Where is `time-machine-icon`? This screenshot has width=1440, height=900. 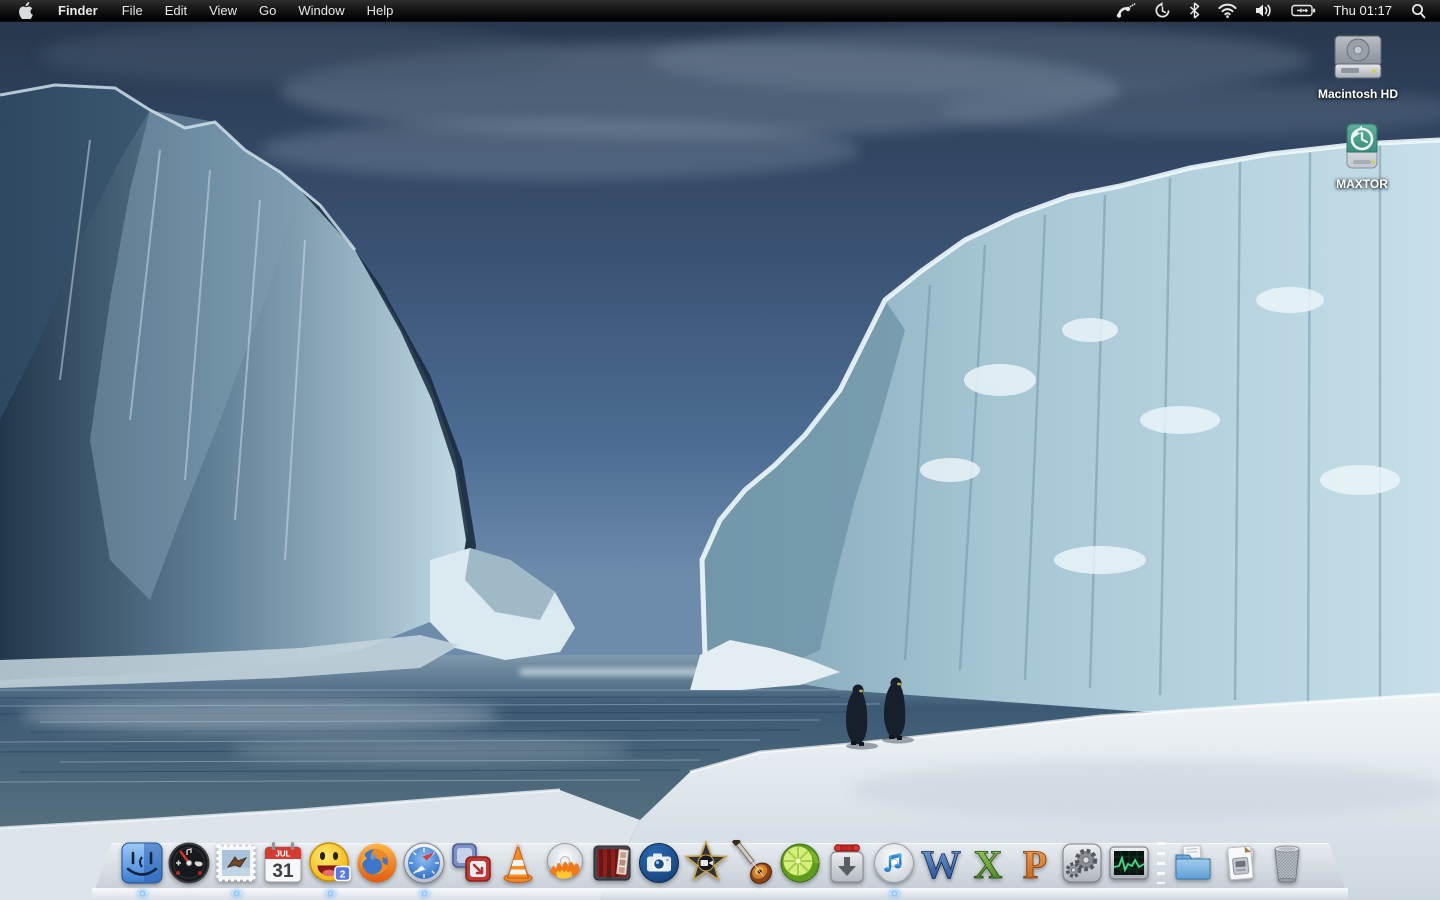
time-machine-icon is located at coordinates (1162, 10).